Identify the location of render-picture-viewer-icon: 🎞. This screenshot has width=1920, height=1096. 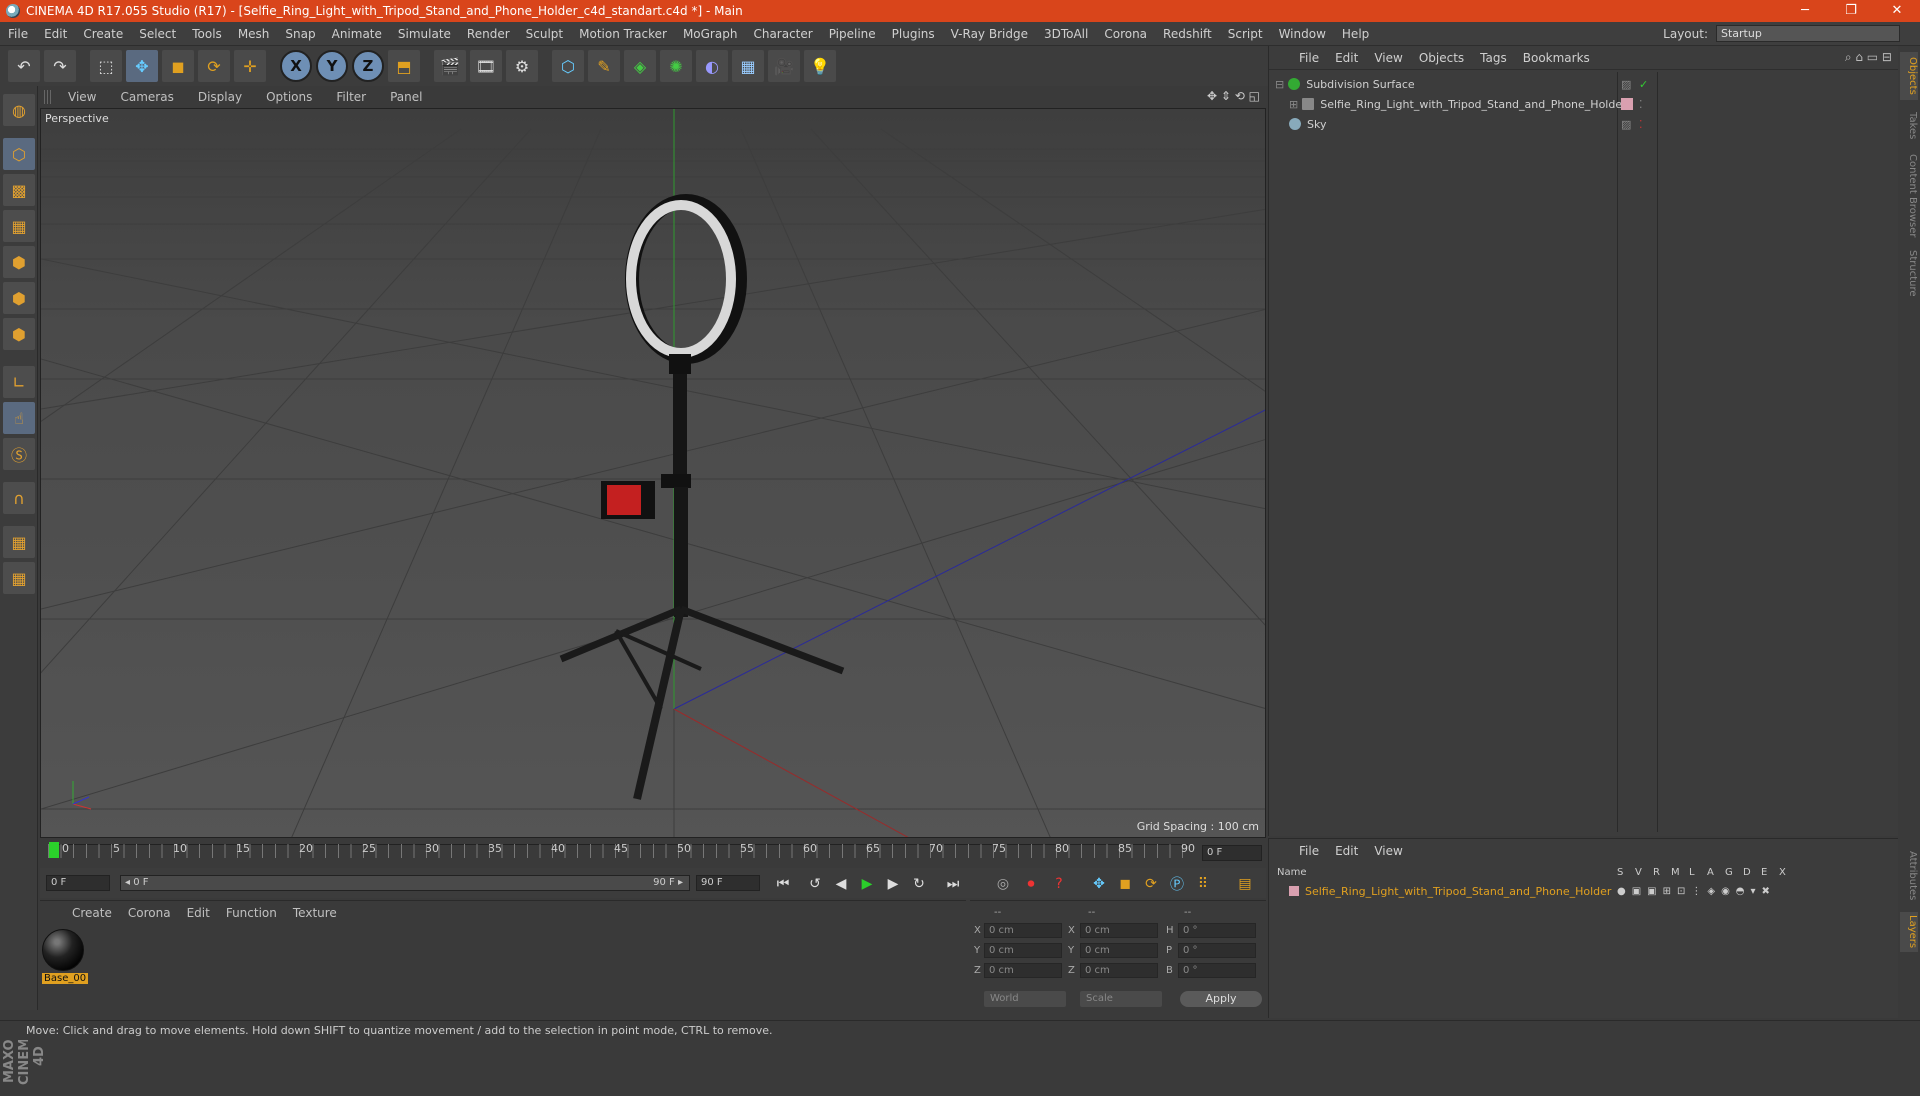
(486, 66).